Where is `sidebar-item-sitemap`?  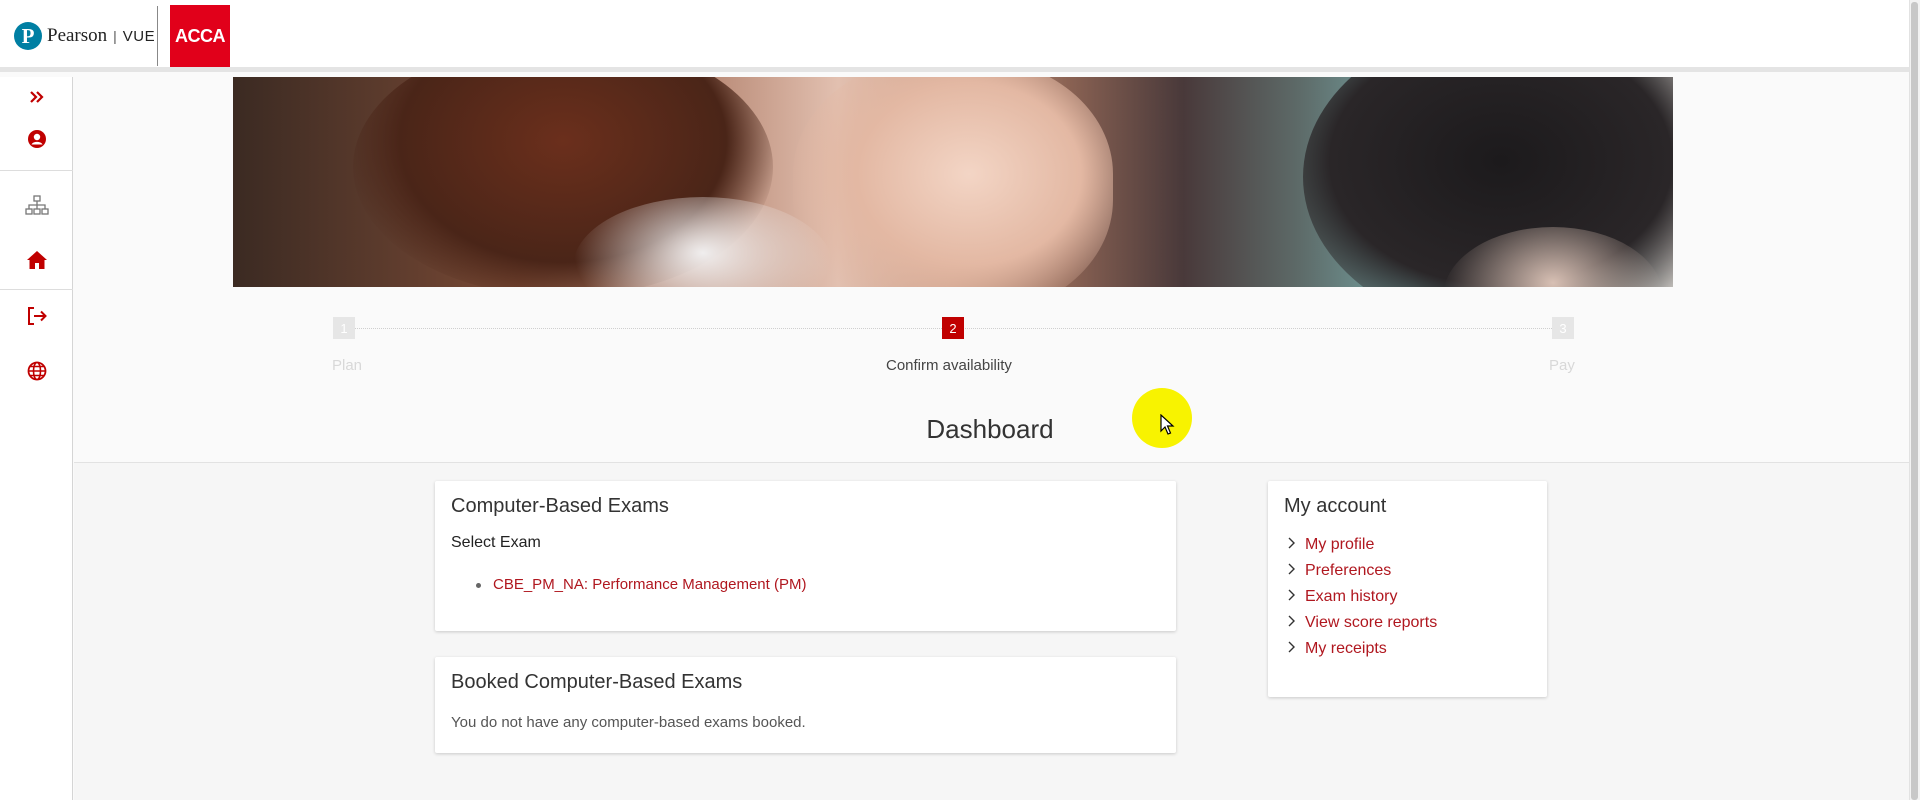
sidebar-item-sitemap is located at coordinates (36, 205).